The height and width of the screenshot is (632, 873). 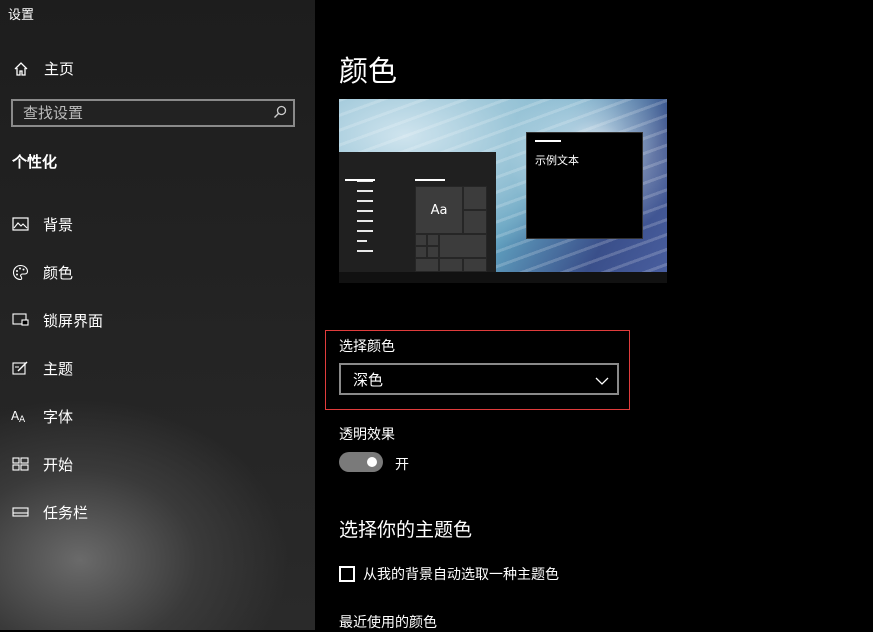 I want to click on sidebar-item-label: 字体, so click(x=58, y=416).